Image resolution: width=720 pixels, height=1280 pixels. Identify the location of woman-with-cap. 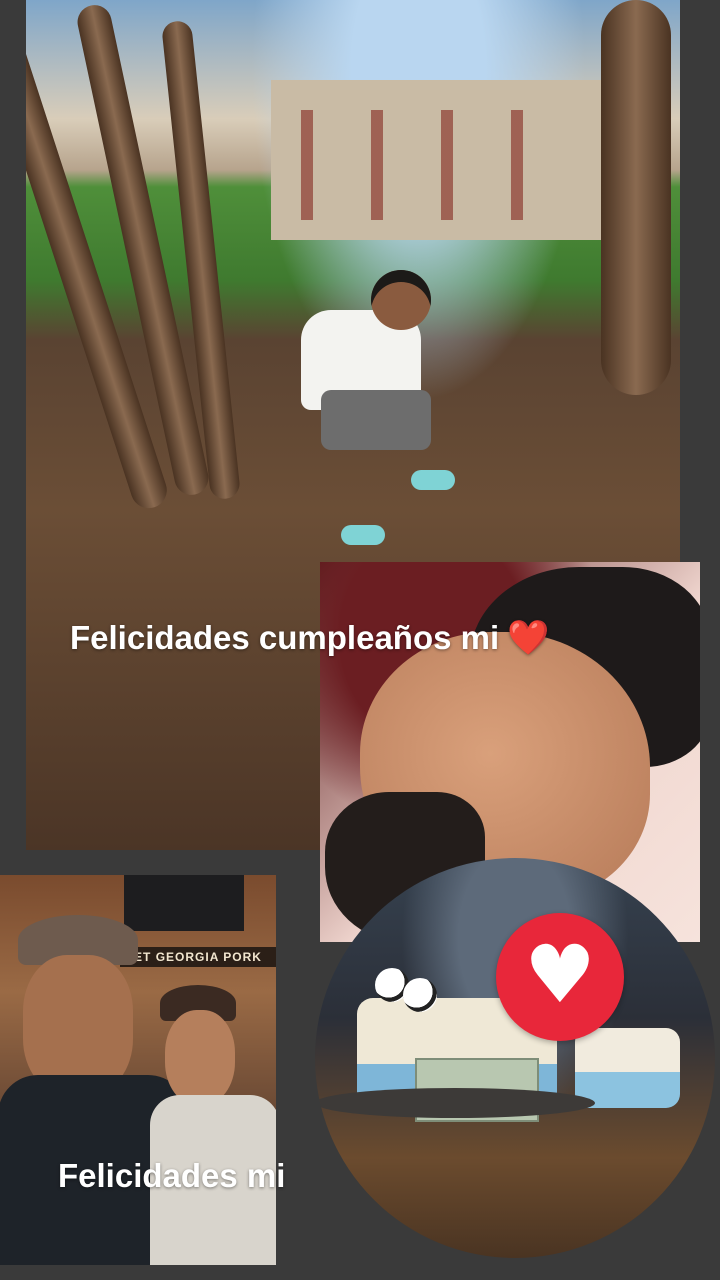
(213, 1125).